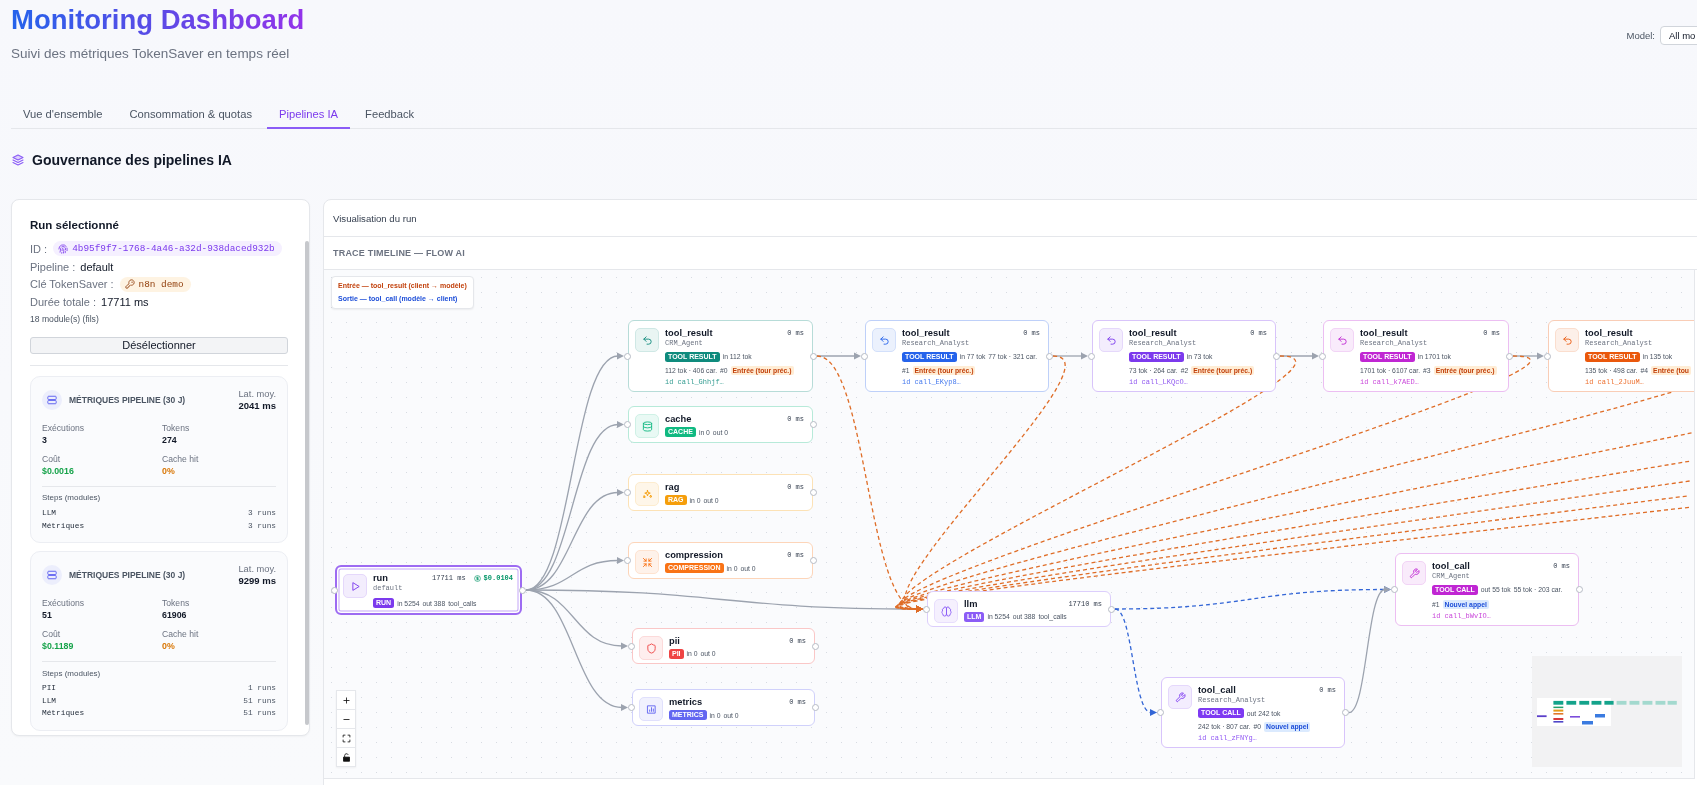  What do you see at coordinates (375, 218) in the screenshot?
I see `panel-title: Visualisation du run` at bounding box center [375, 218].